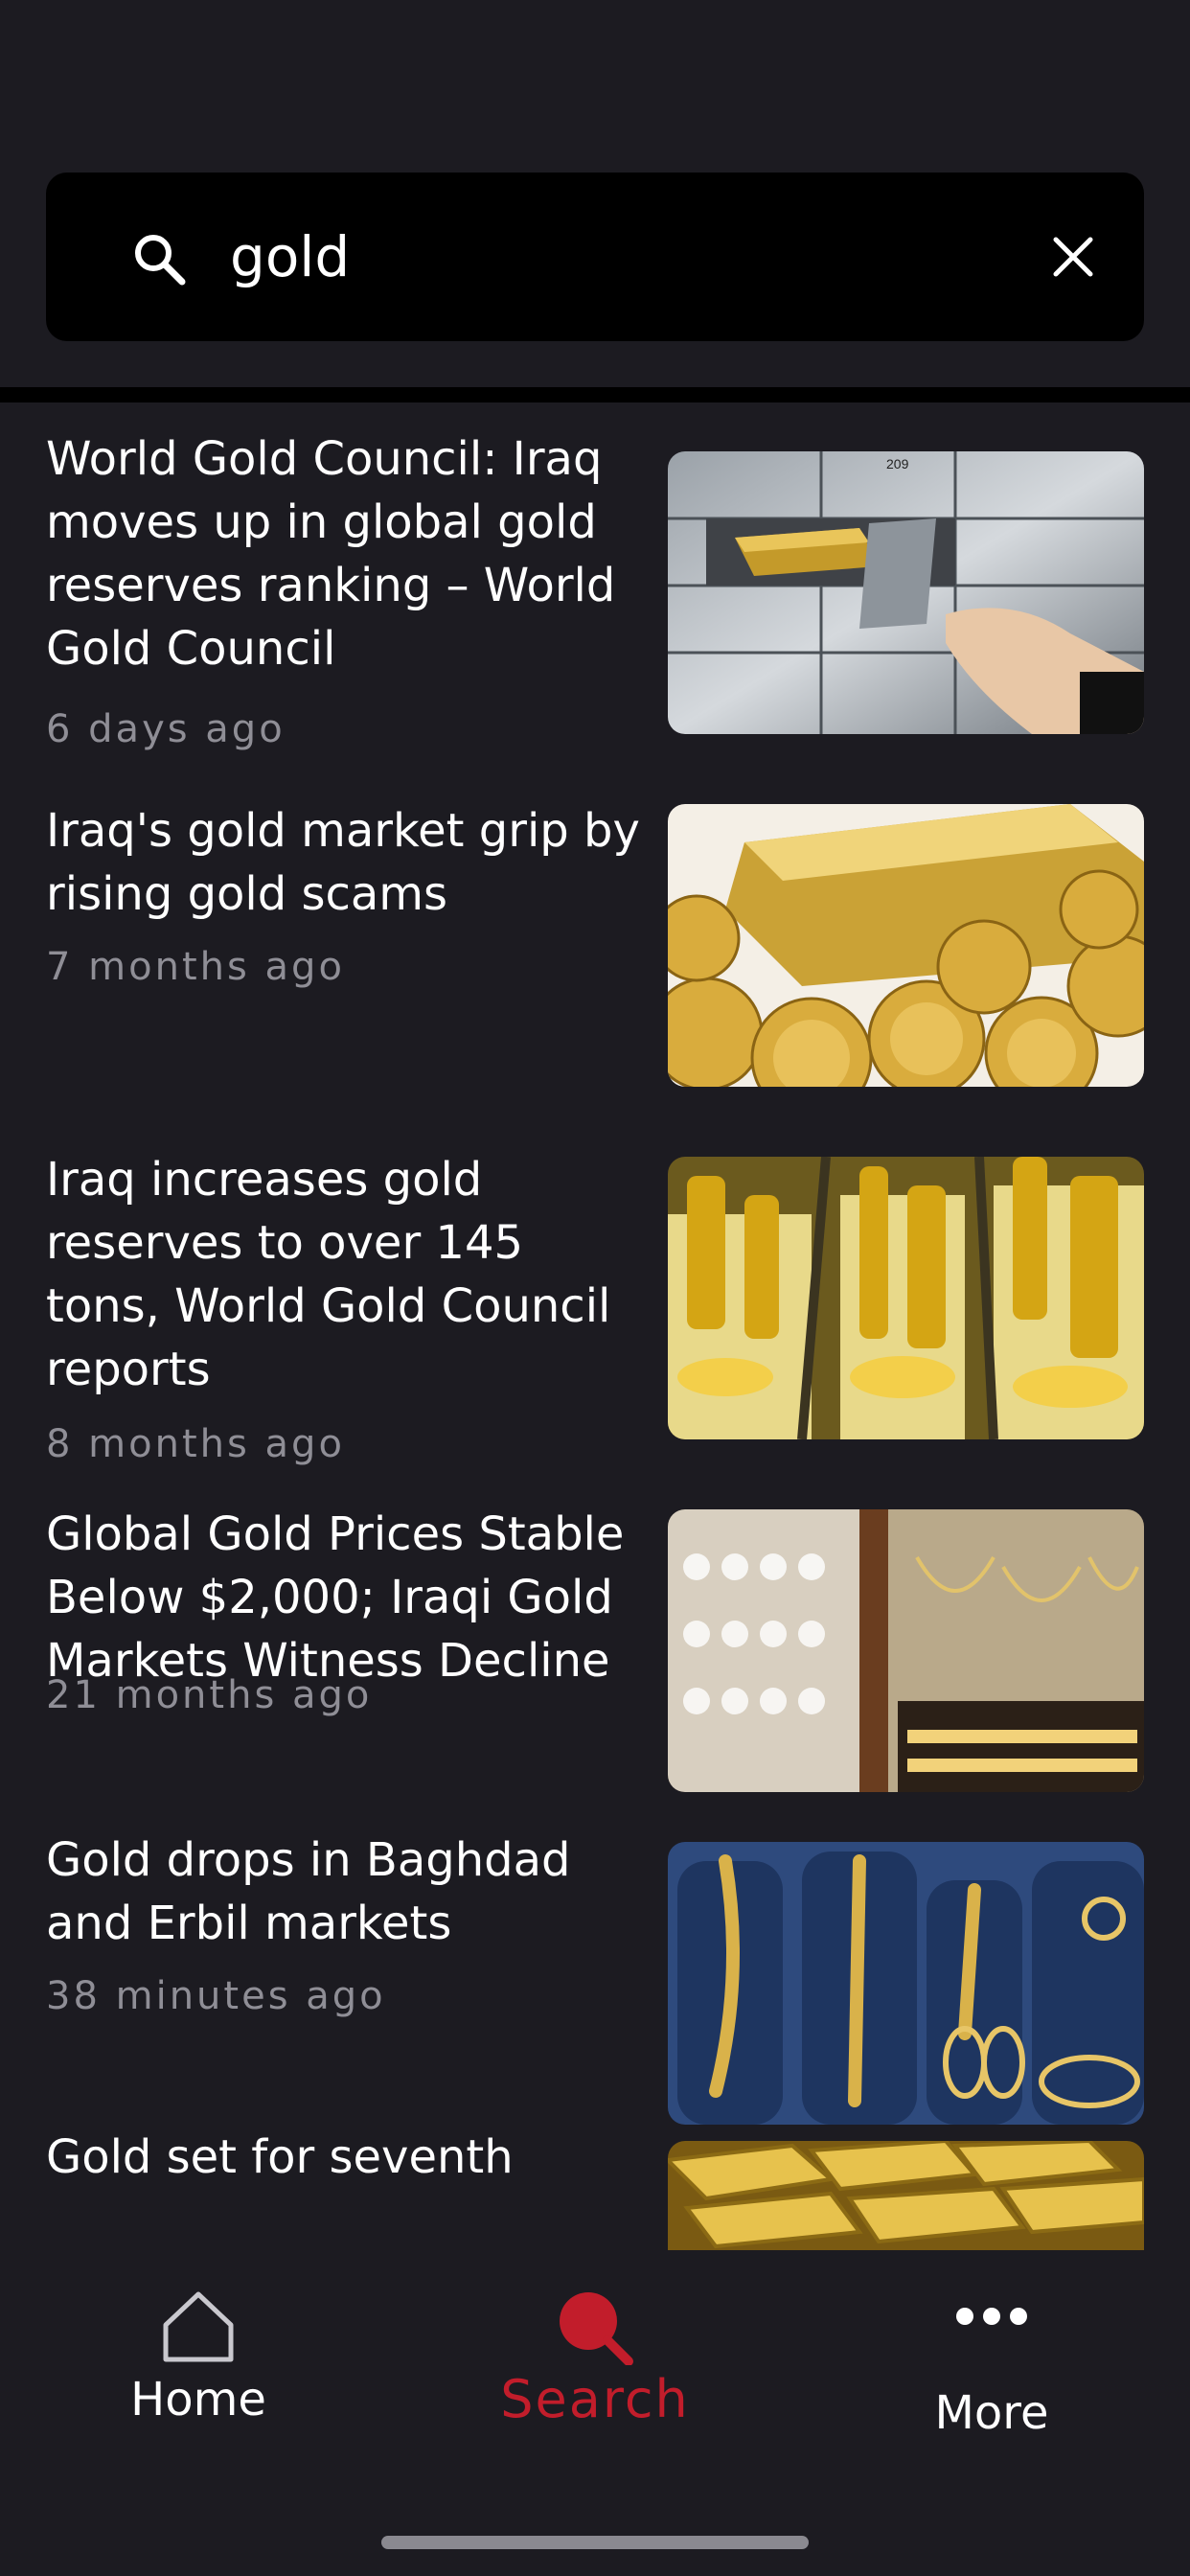  I want to click on jewelry-shop-image, so click(906, 1650).